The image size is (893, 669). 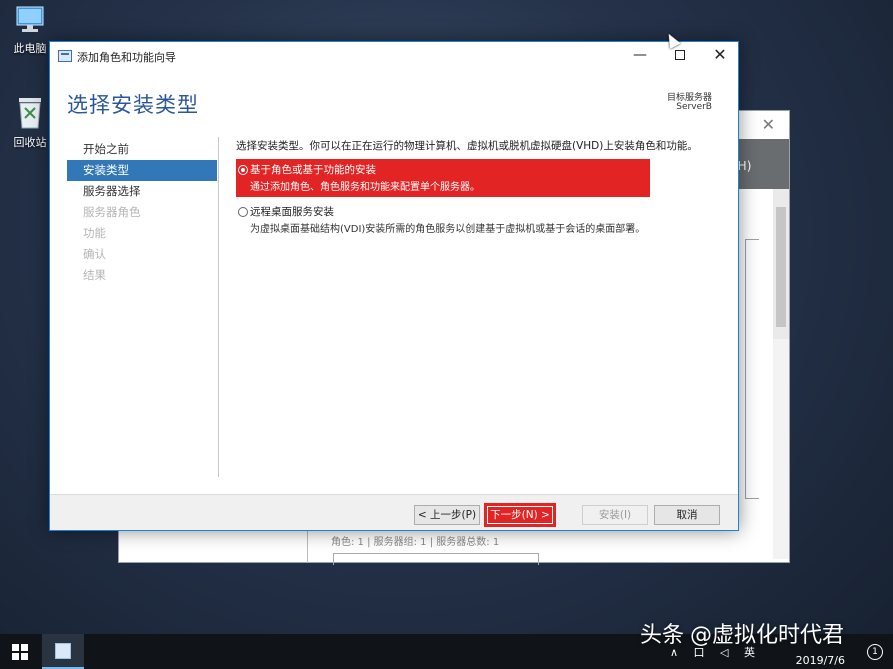 I want to click on nav-divider, so click(x=218, y=307).